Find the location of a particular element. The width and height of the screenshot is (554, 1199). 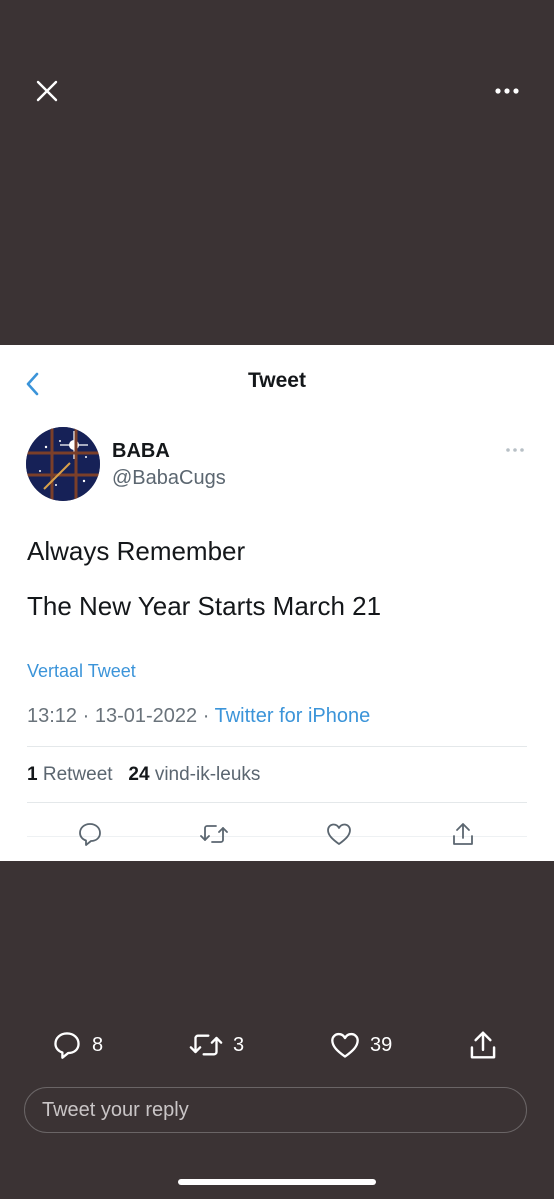

card-like-button is located at coordinates (339, 834).